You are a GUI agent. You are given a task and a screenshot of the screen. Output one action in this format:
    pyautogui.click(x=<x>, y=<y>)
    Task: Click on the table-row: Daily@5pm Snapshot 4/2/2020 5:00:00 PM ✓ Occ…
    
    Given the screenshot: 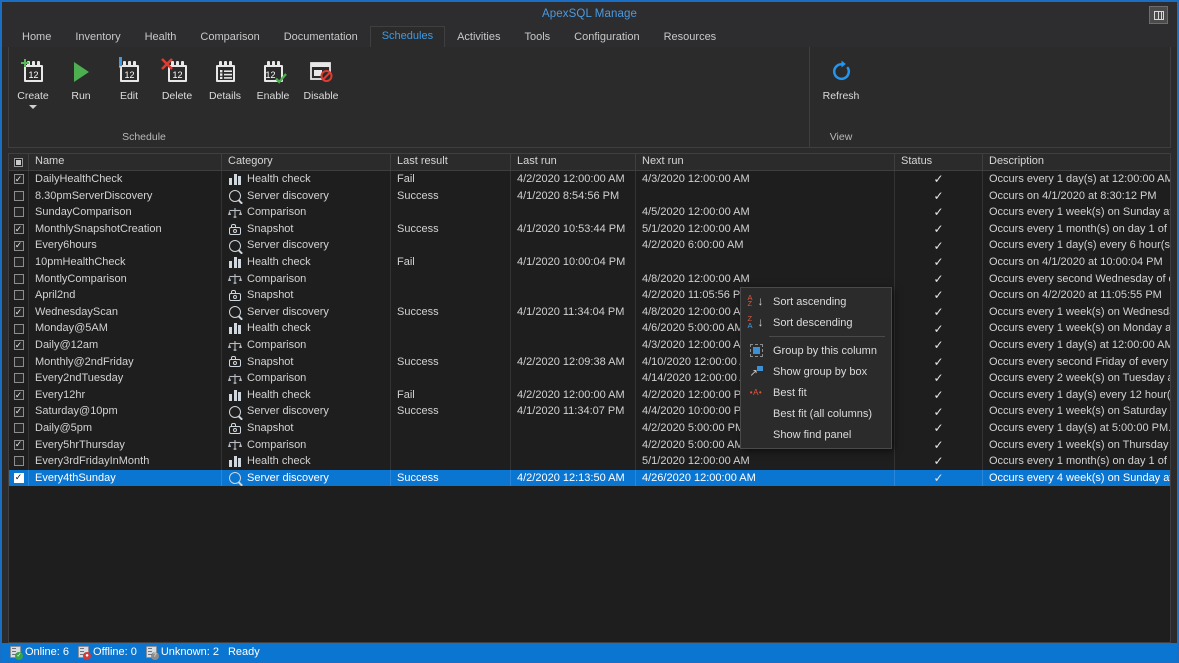 What is the action you would take?
    pyautogui.click(x=589, y=428)
    